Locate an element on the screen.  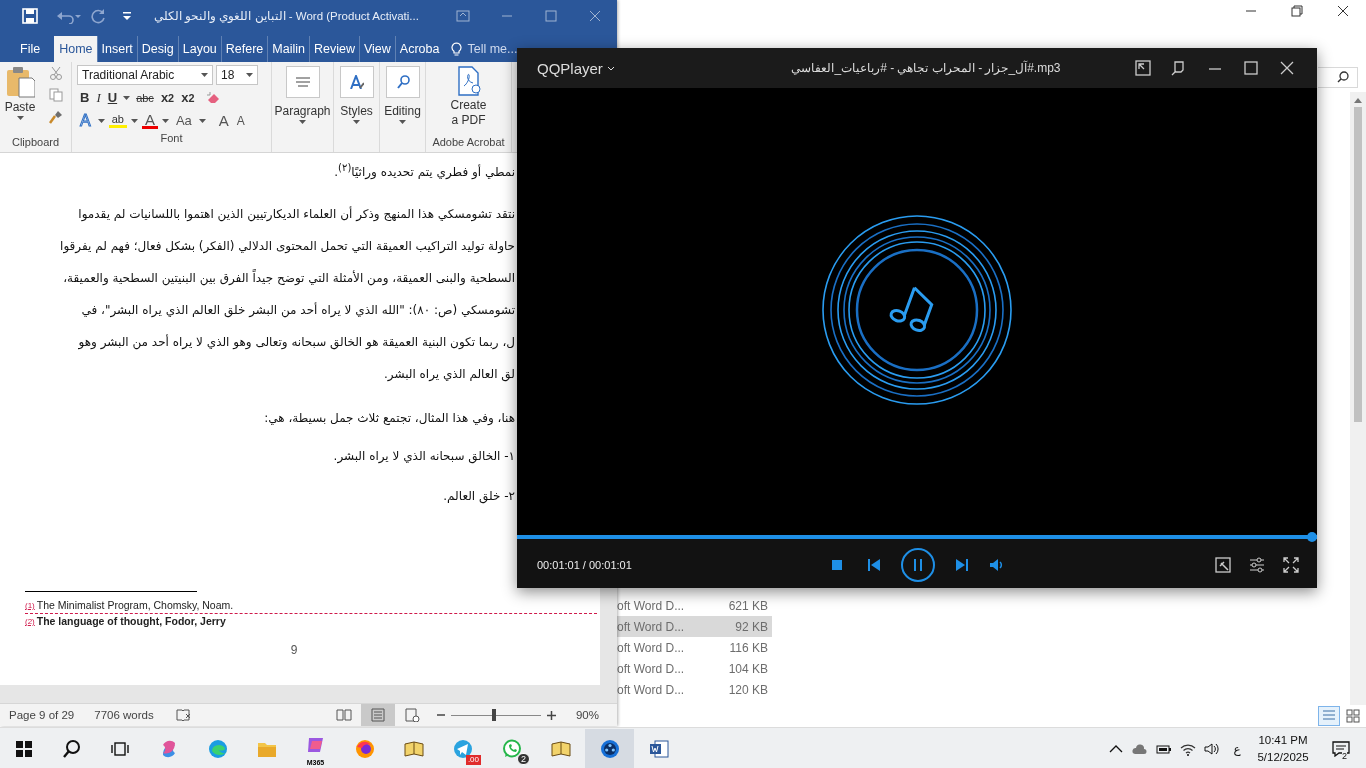
customize-icon is located at coordinates (127, 16).